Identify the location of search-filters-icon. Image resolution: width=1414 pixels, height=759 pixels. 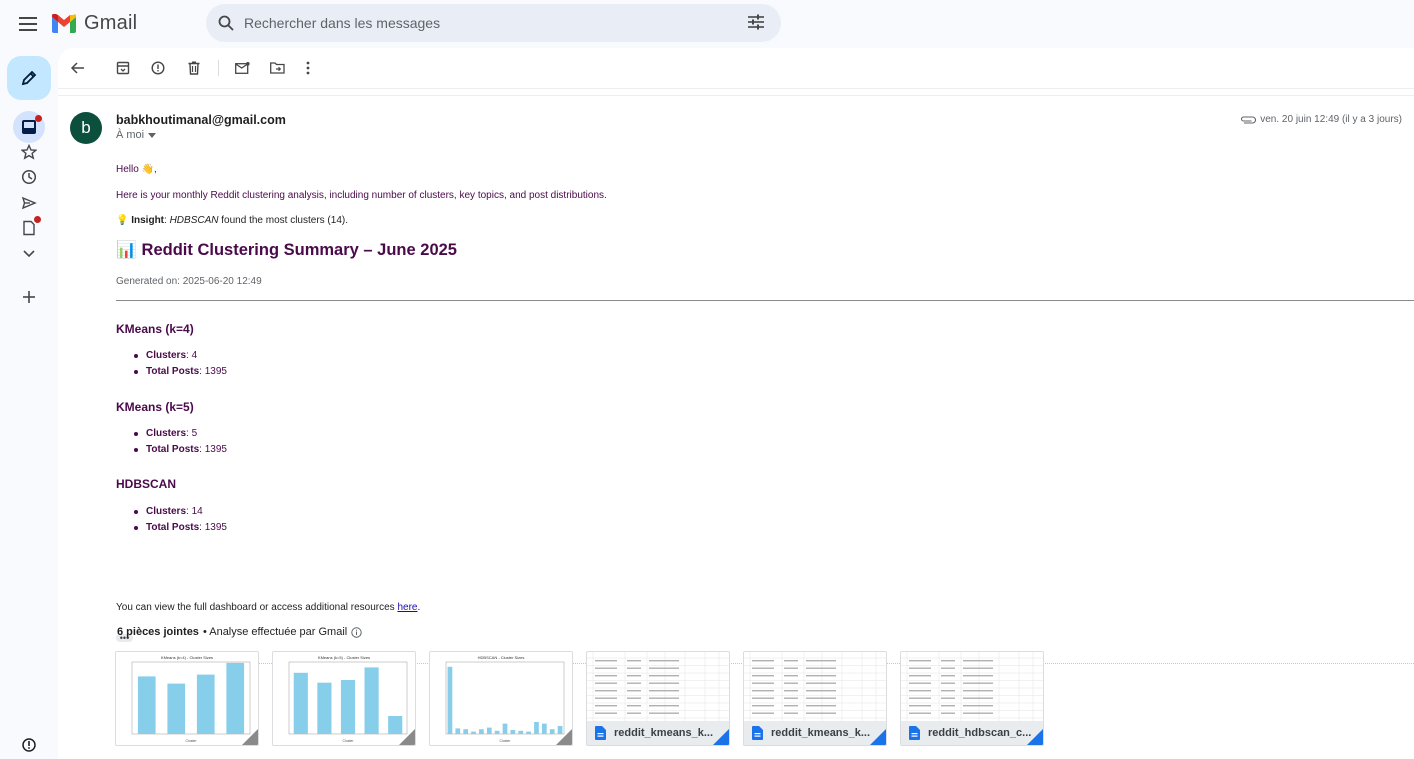
(757, 23).